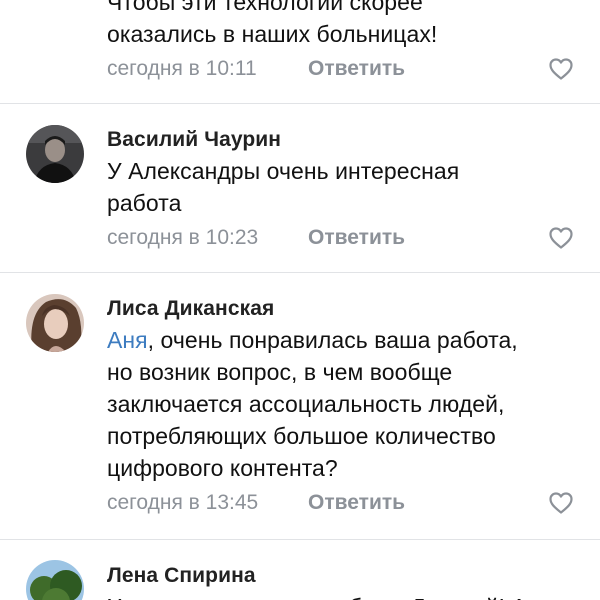 The image size is (600, 600). Describe the element at coordinates (182, 68) in the screenshot. I see `comment-timestamp: сегодня в 10:11` at that location.